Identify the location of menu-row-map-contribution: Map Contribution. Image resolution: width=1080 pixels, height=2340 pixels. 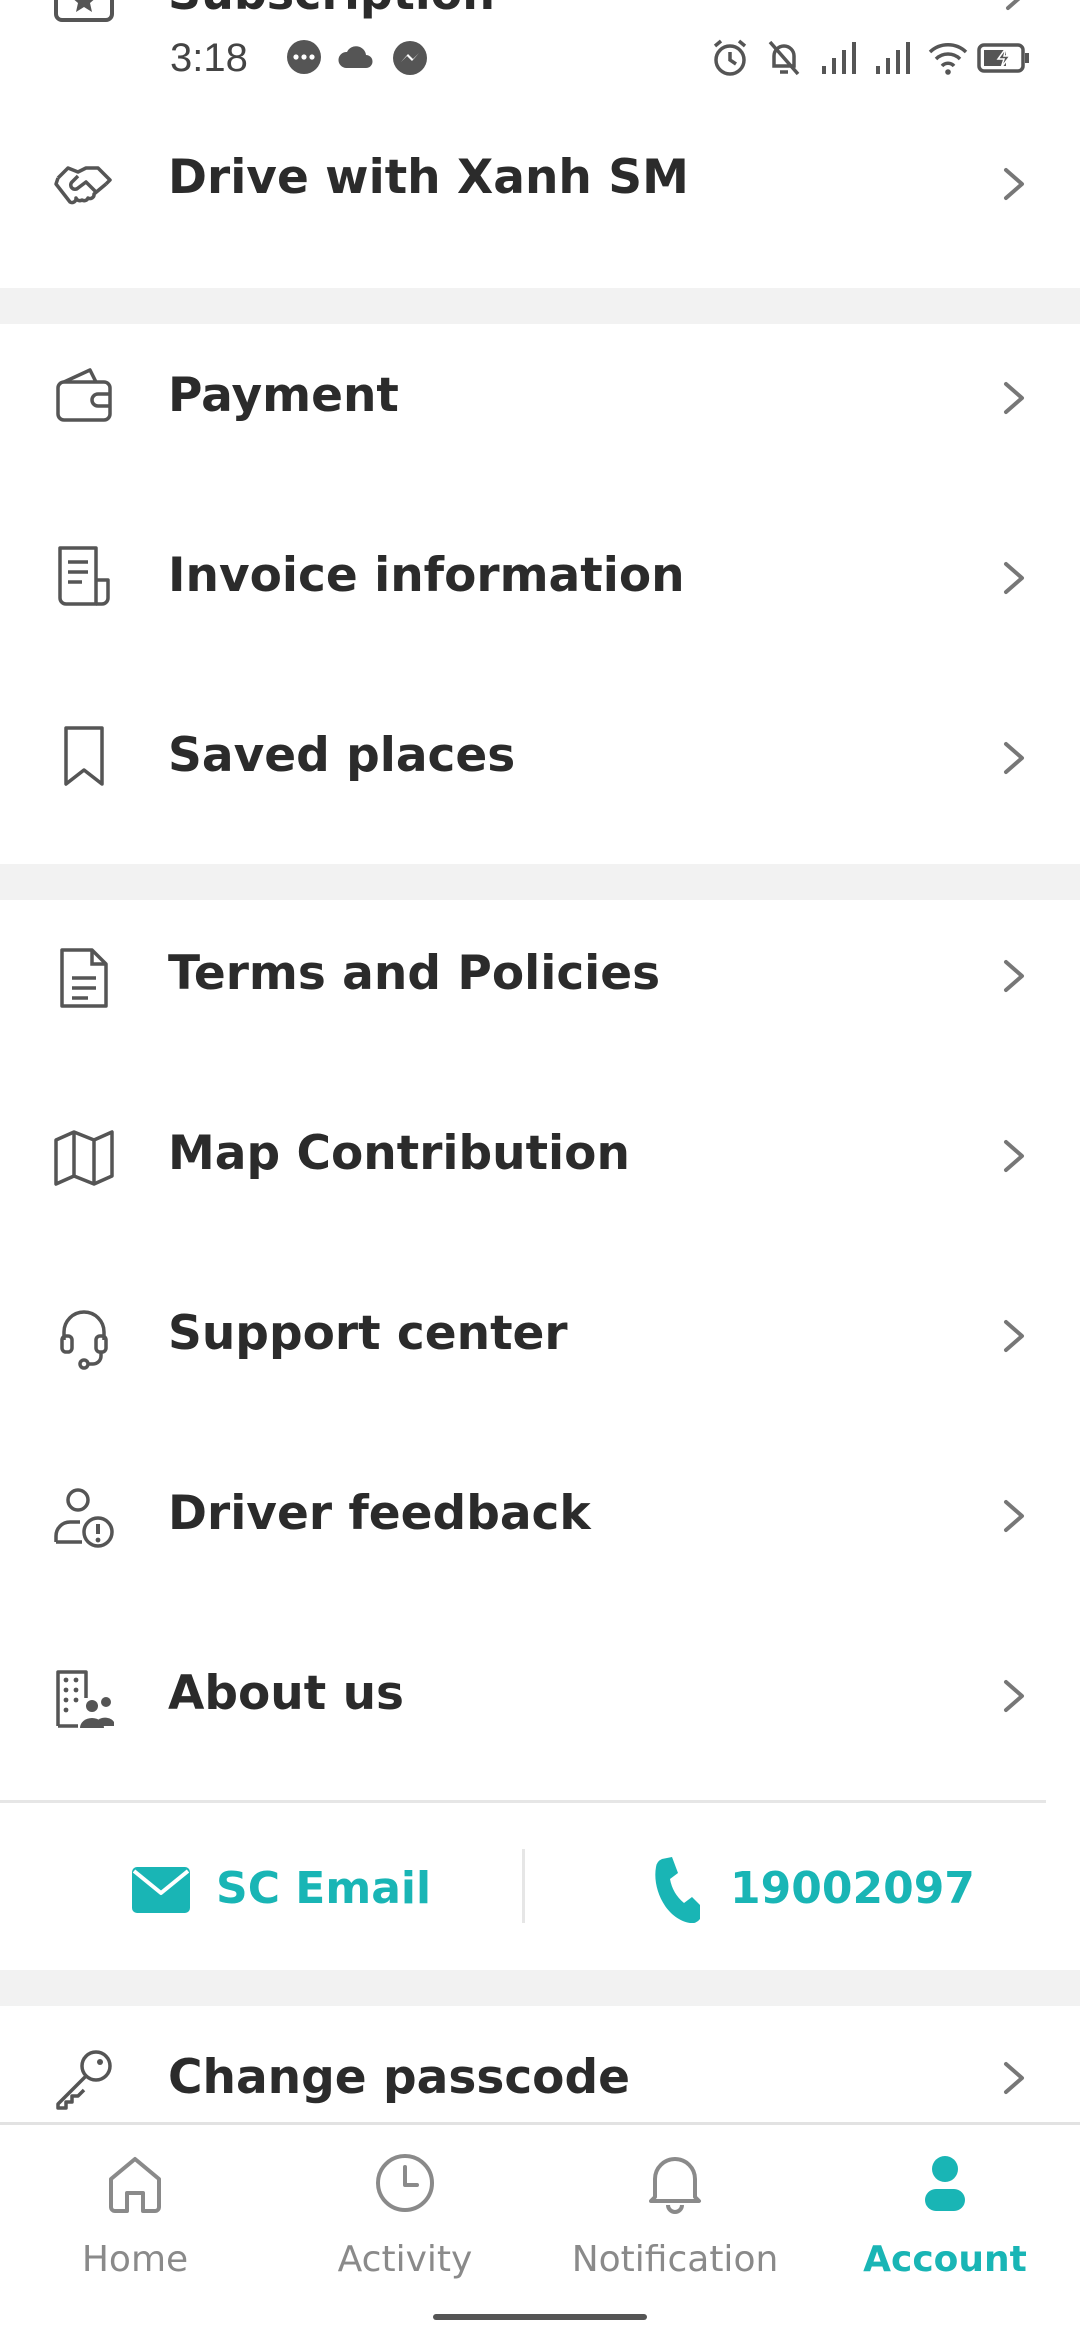
(540, 1170).